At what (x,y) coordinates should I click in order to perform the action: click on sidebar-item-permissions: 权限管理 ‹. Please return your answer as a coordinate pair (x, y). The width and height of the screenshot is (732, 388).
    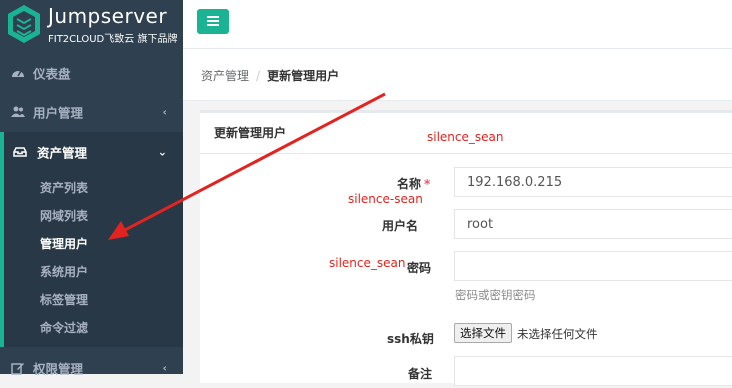
    Looking at the image, I should click on (91, 368).